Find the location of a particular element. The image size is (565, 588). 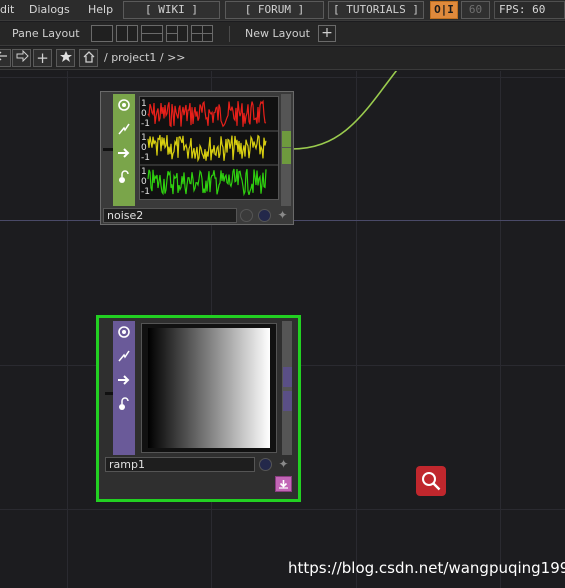

forward-button is located at coordinates (21, 58).